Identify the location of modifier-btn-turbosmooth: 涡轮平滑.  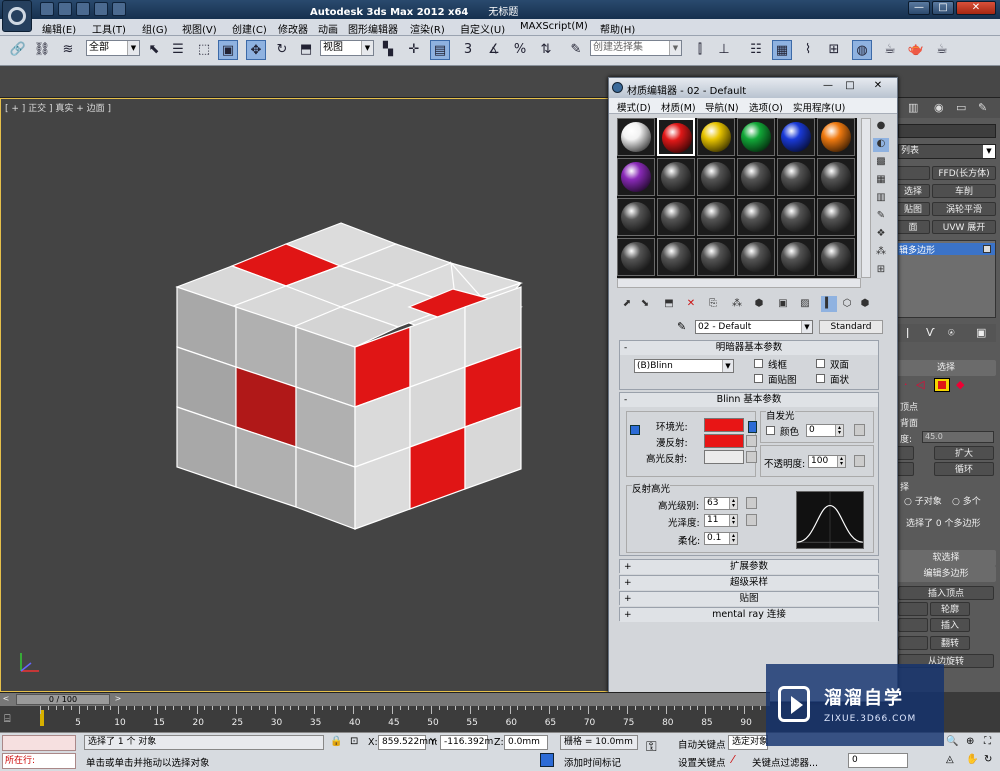
(964, 209).